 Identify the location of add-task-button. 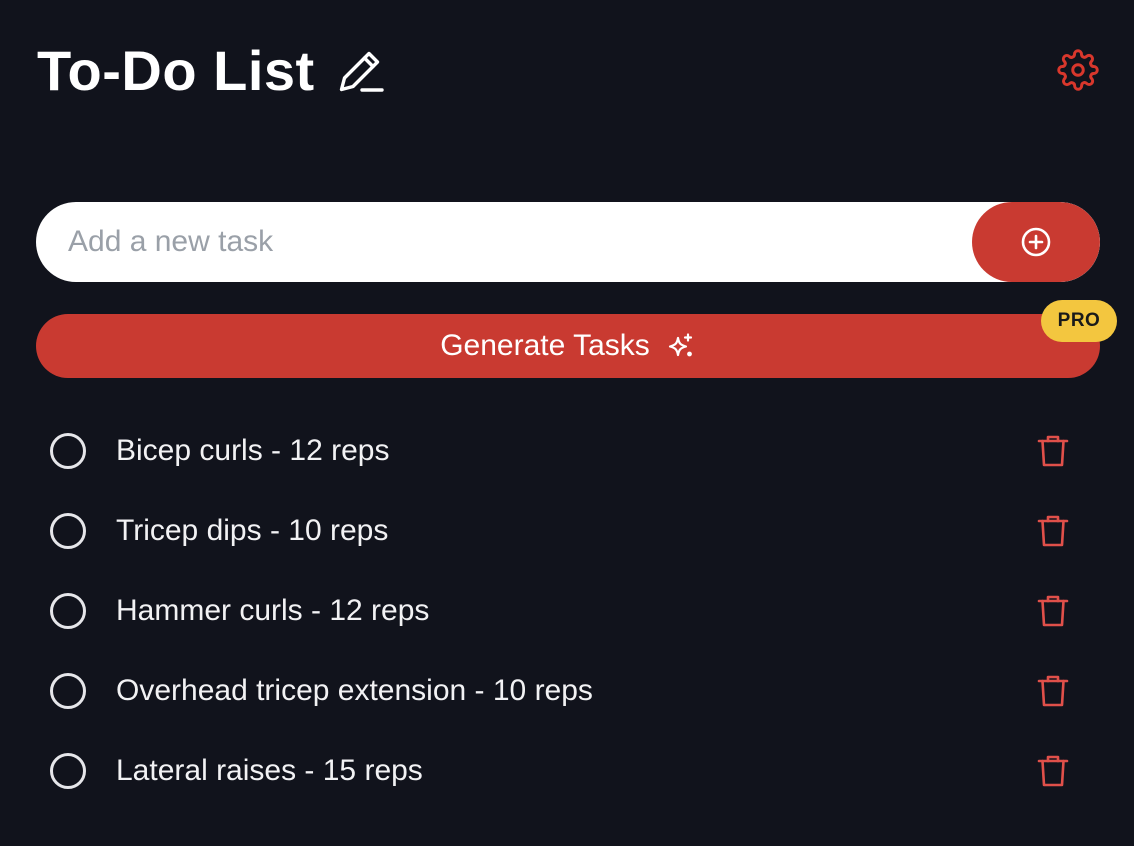
(1036, 242).